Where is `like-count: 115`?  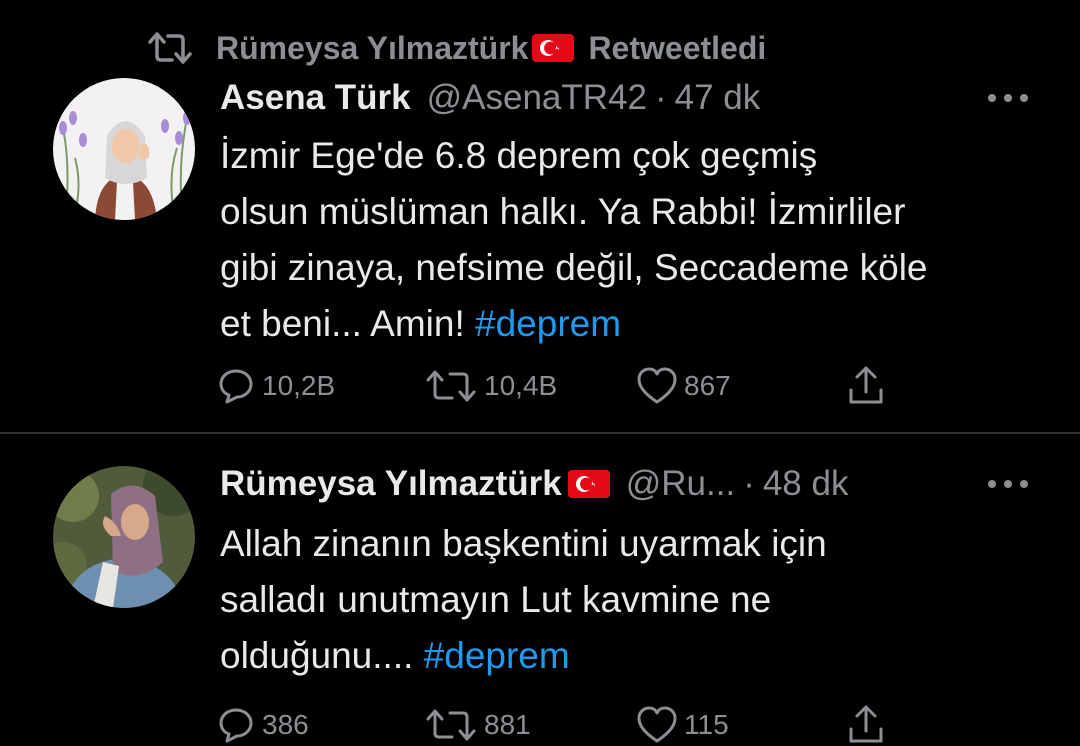 like-count: 115 is located at coordinates (706, 724).